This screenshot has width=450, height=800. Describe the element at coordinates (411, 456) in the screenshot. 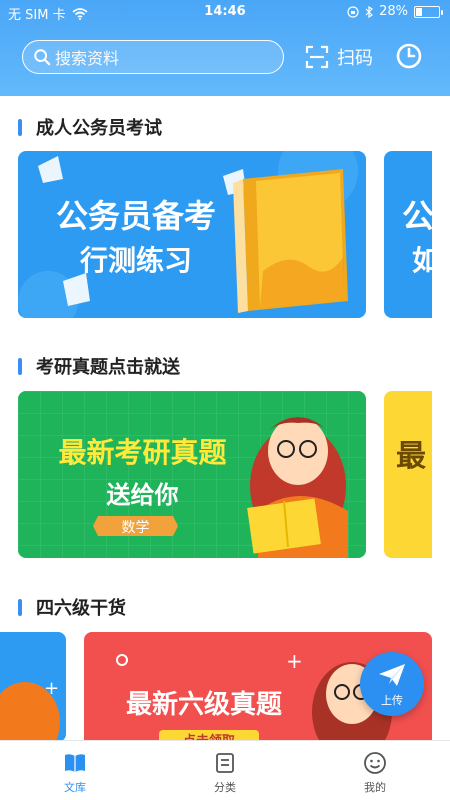

I see `banner-peek-title: 最` at that location.